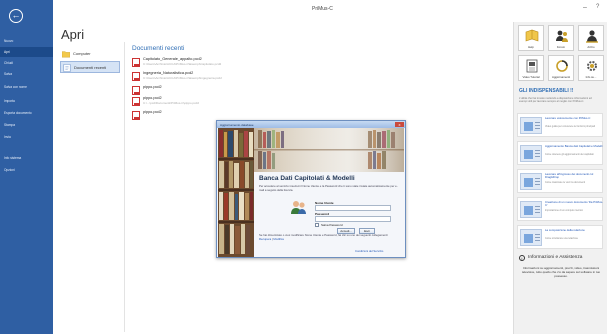 The width and height of the screenshot is (607, 334). I want to click on tile-label: Video Tutorial, so click(531, 77).